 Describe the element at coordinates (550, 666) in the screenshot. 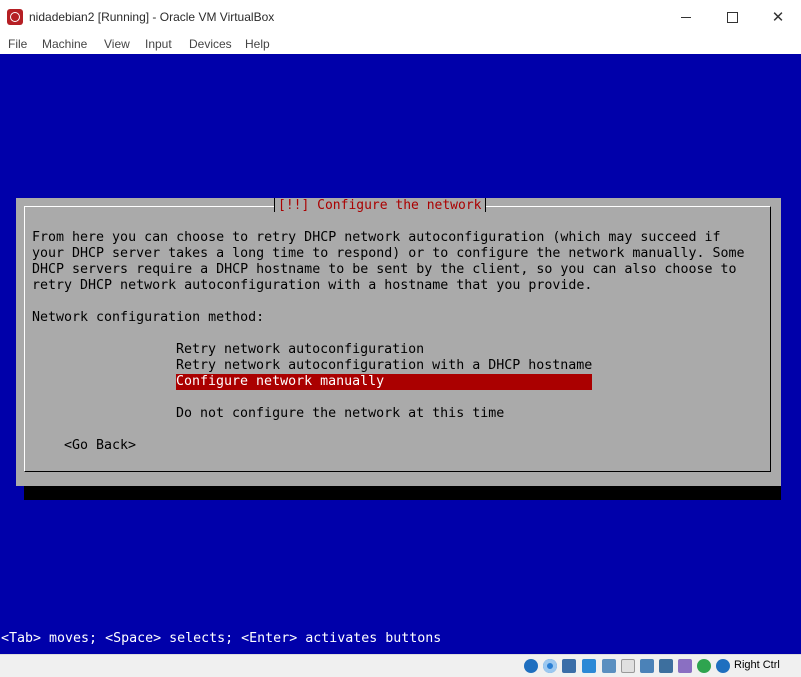

I see `optical-drive-icon` at that location.